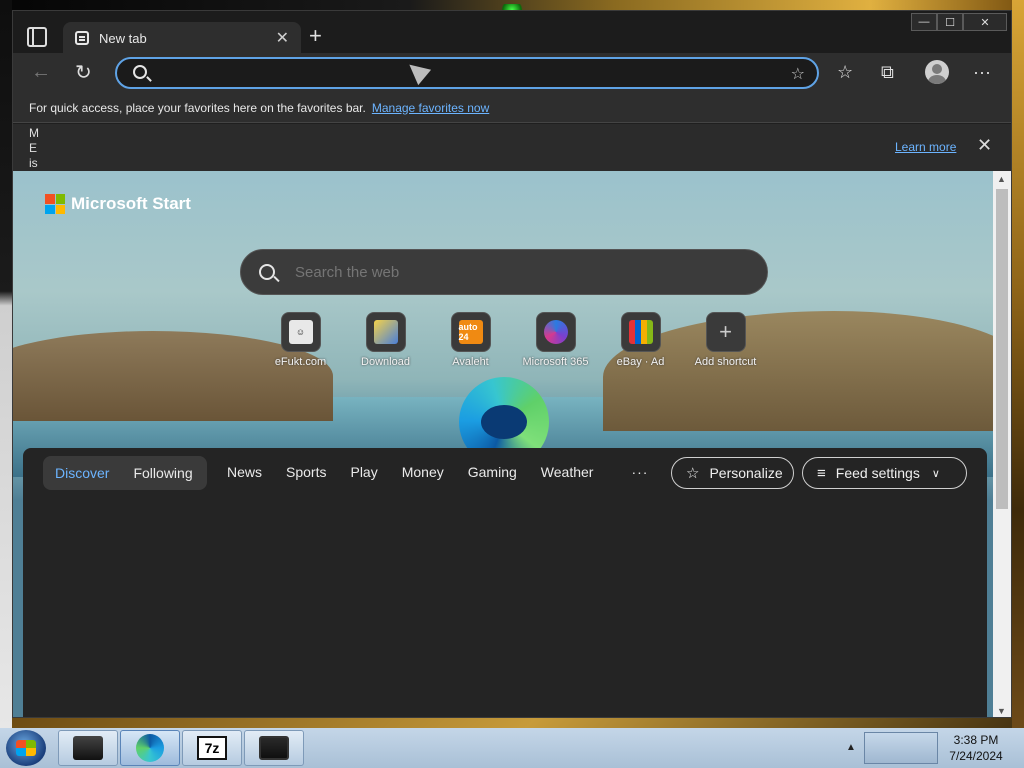 The height and width of the screenshot is (768, 1024). Describe the element at coordinates (746, 473) in the screenshot. I see `personalize-label: Personalize` at that location.